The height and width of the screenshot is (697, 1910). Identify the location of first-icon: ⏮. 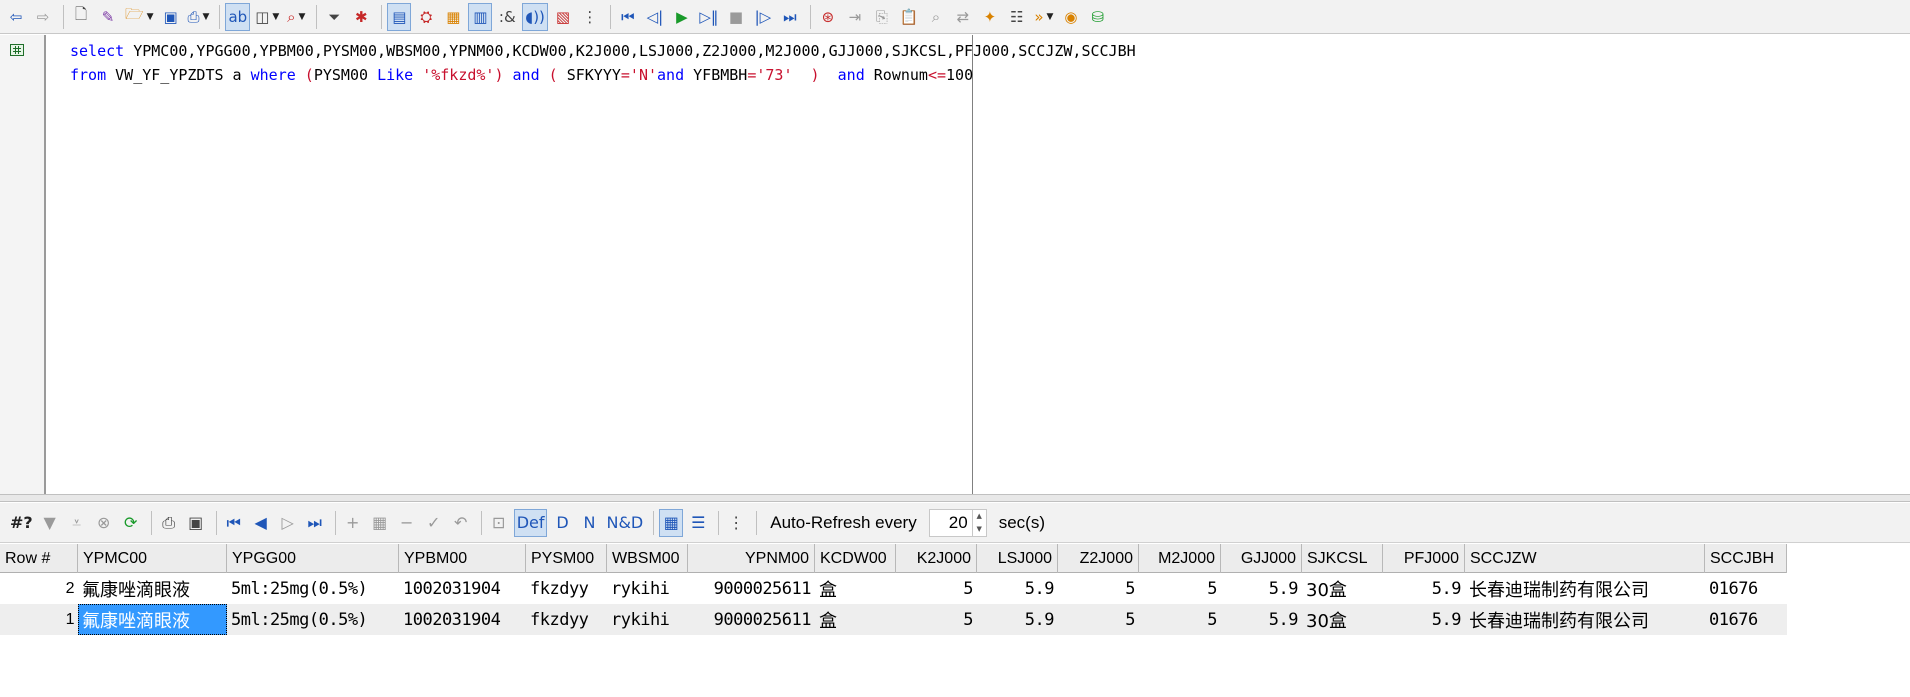
(628, 17).